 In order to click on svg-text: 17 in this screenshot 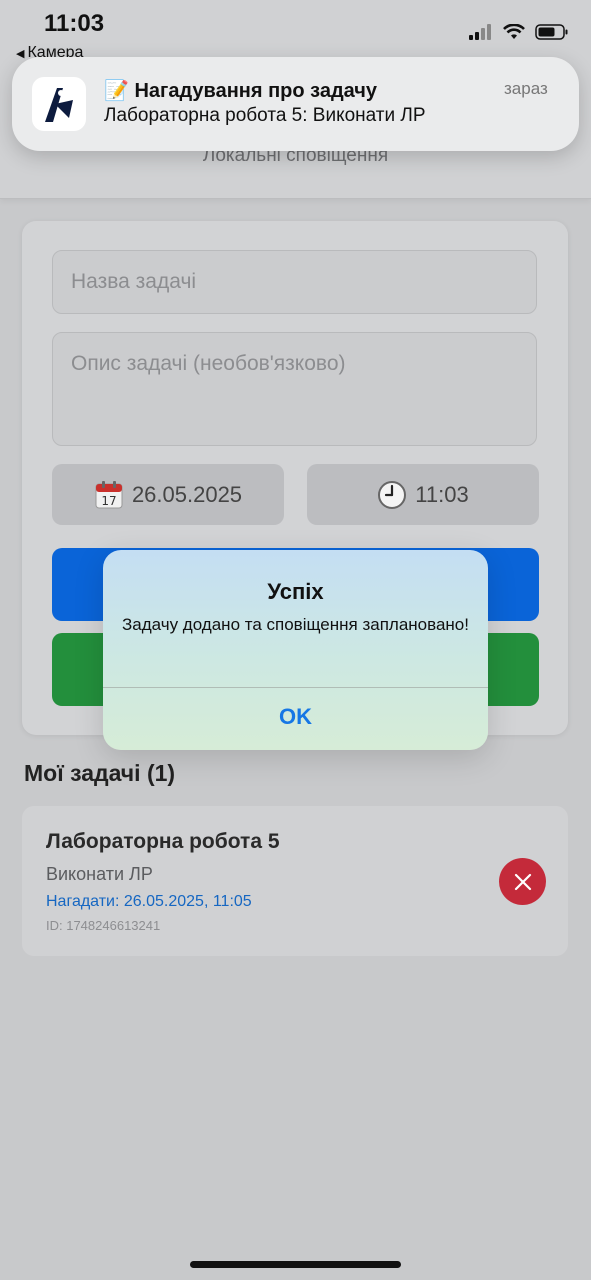, I will do `click(108, 501)`.